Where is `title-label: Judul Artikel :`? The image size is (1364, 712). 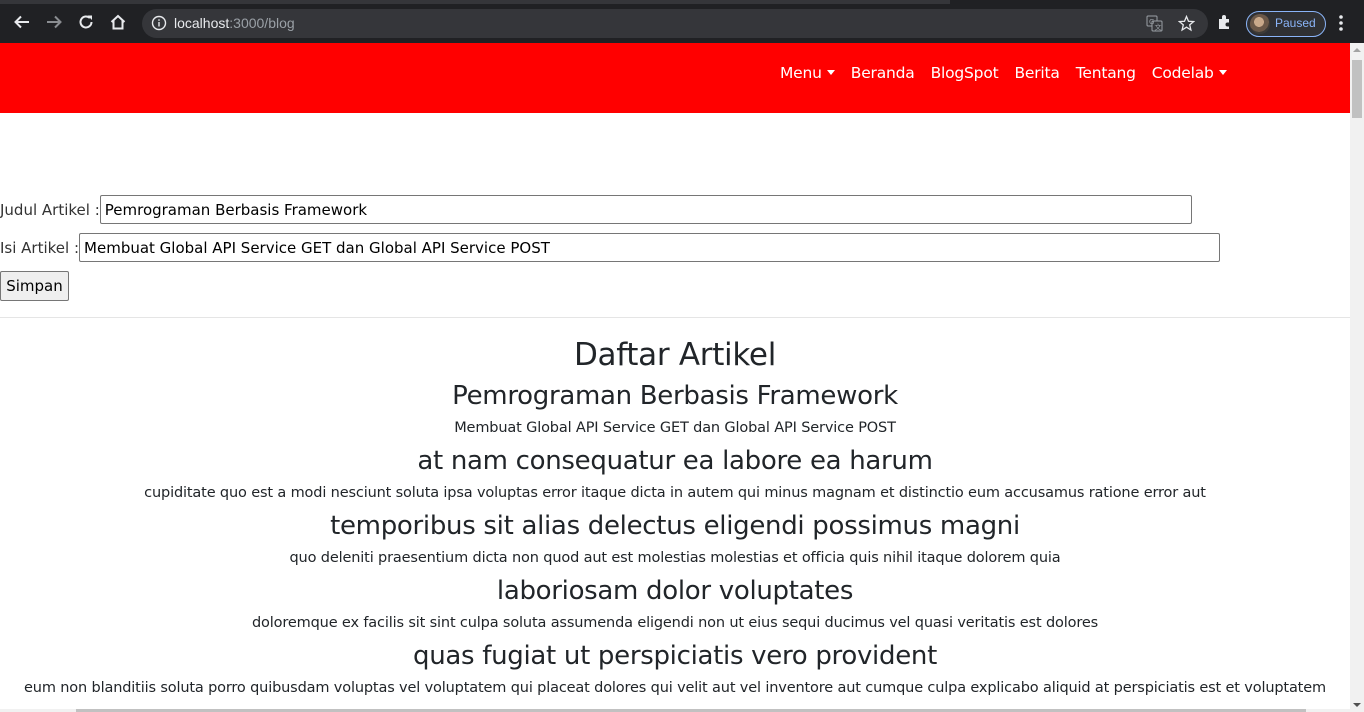 title-label: Judul Artikel : is located at coordinates (50, 209).